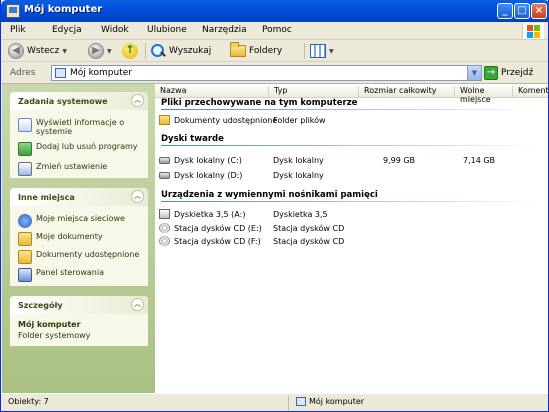 The height and width of the screenshot is (412, 549). Describe the element at coordinates (164, 214) in the screenshot. I see `floppy-icon` at that location.